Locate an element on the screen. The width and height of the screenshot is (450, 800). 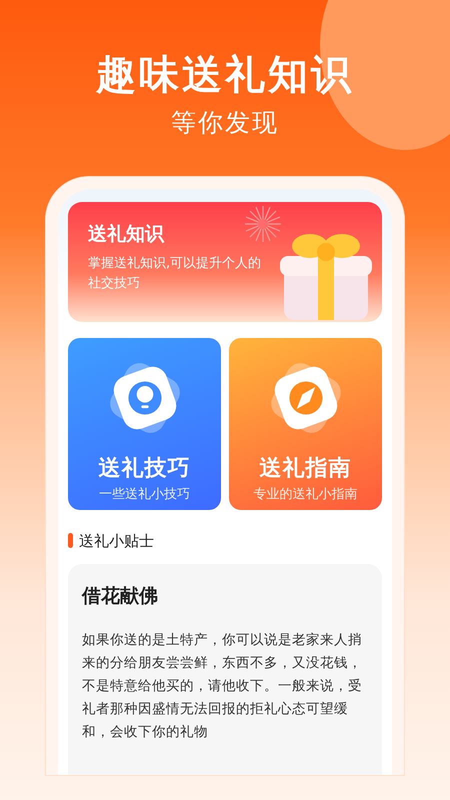
firework-icon is located at coordinates (263, 224).